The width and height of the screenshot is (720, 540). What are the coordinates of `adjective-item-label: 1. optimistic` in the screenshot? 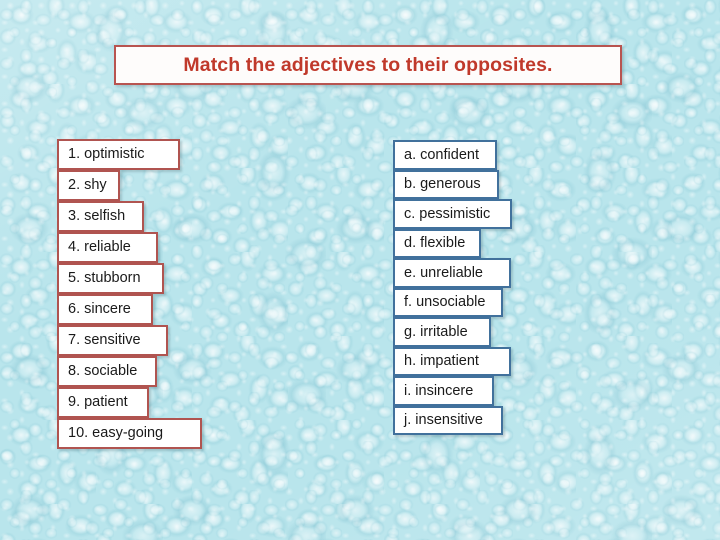 It's located at (106, 154).